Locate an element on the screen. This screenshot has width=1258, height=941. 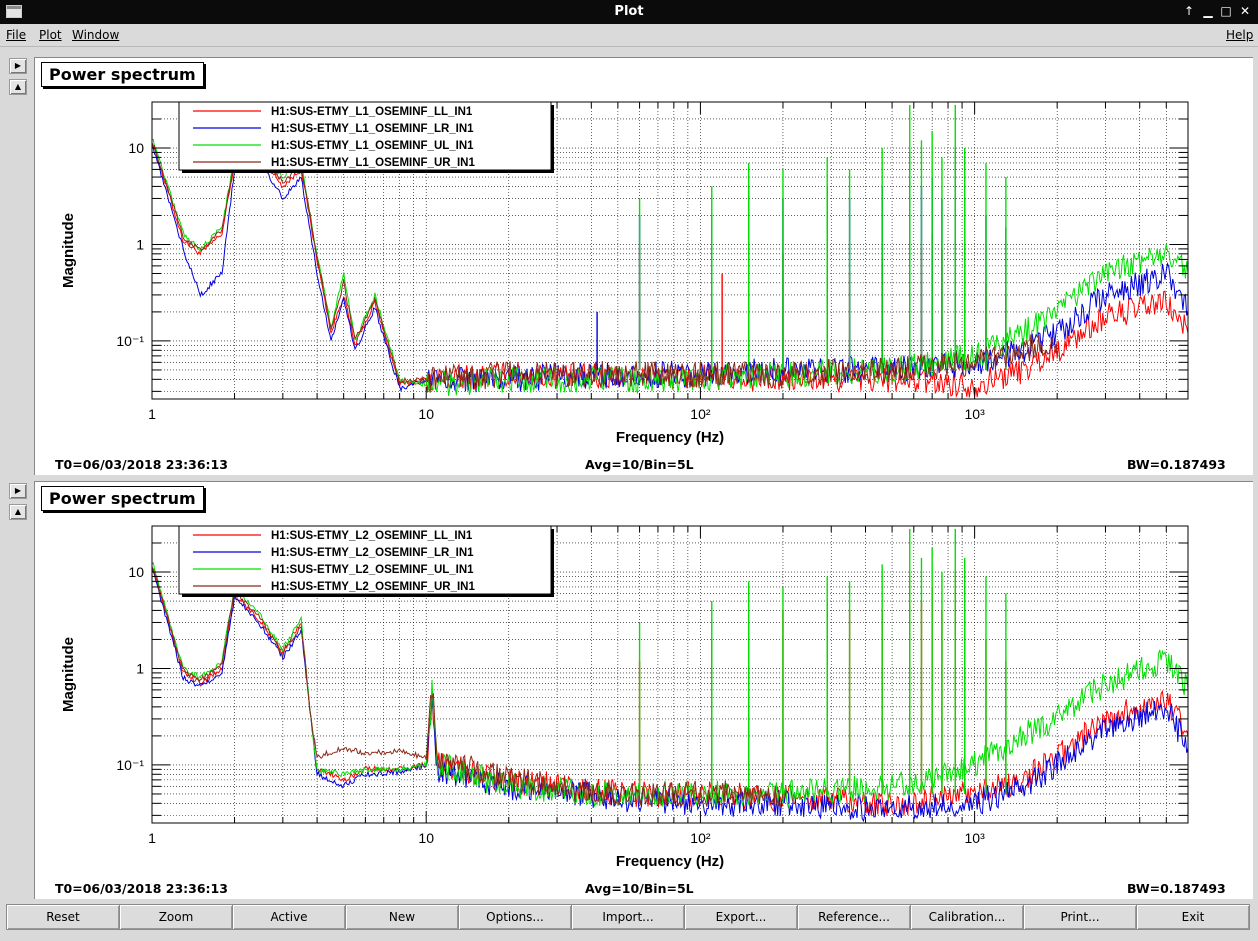
panel2-expand-button: ▶ is located at coordinates (18, 491).